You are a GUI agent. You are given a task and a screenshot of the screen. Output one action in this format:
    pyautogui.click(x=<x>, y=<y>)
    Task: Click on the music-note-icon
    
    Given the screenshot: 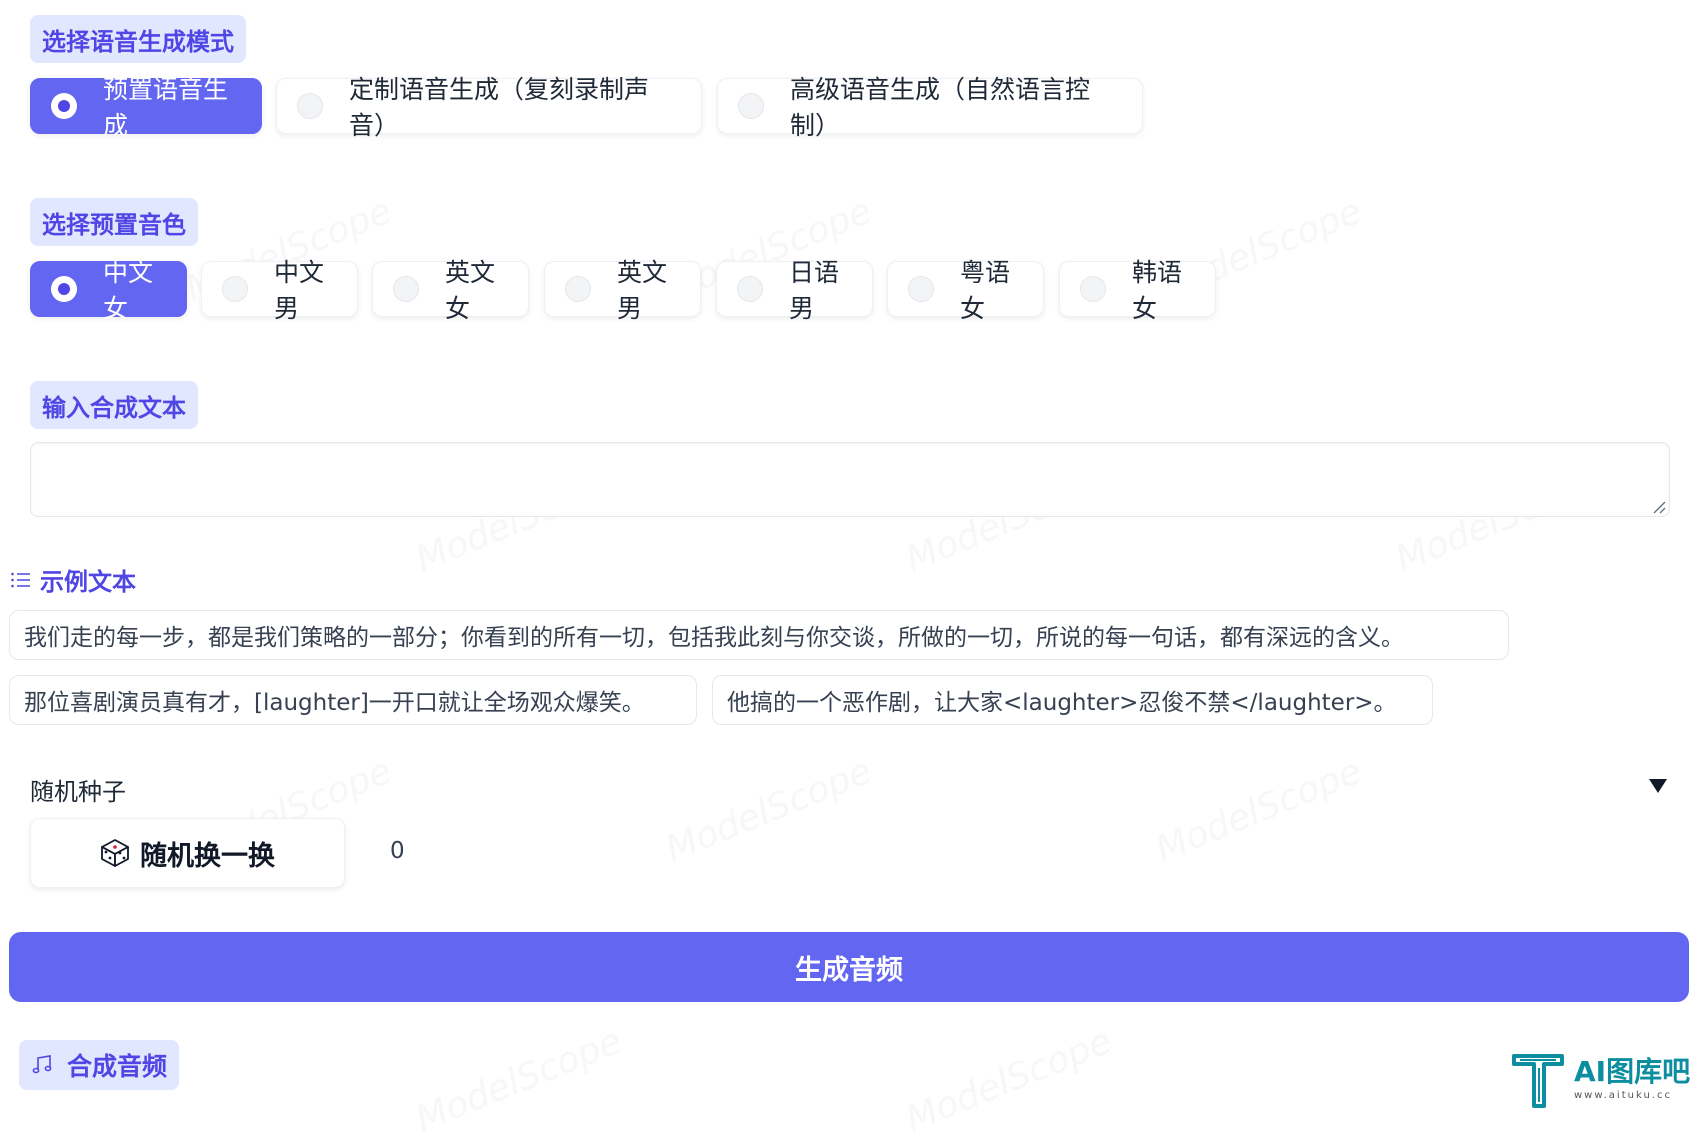 What is the action you would take?
    pyautogui.click(x=42, y=1064)
    